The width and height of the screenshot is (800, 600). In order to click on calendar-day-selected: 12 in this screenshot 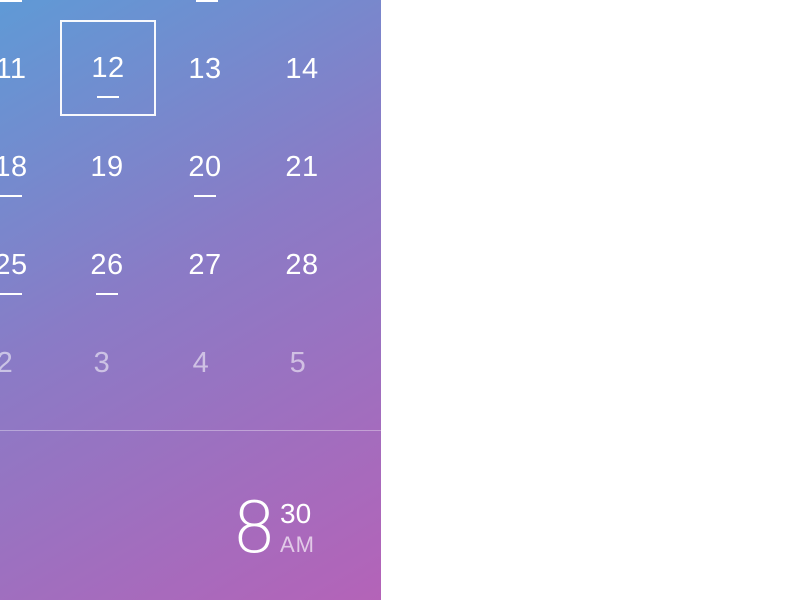, I will do `click(108, 68)`.